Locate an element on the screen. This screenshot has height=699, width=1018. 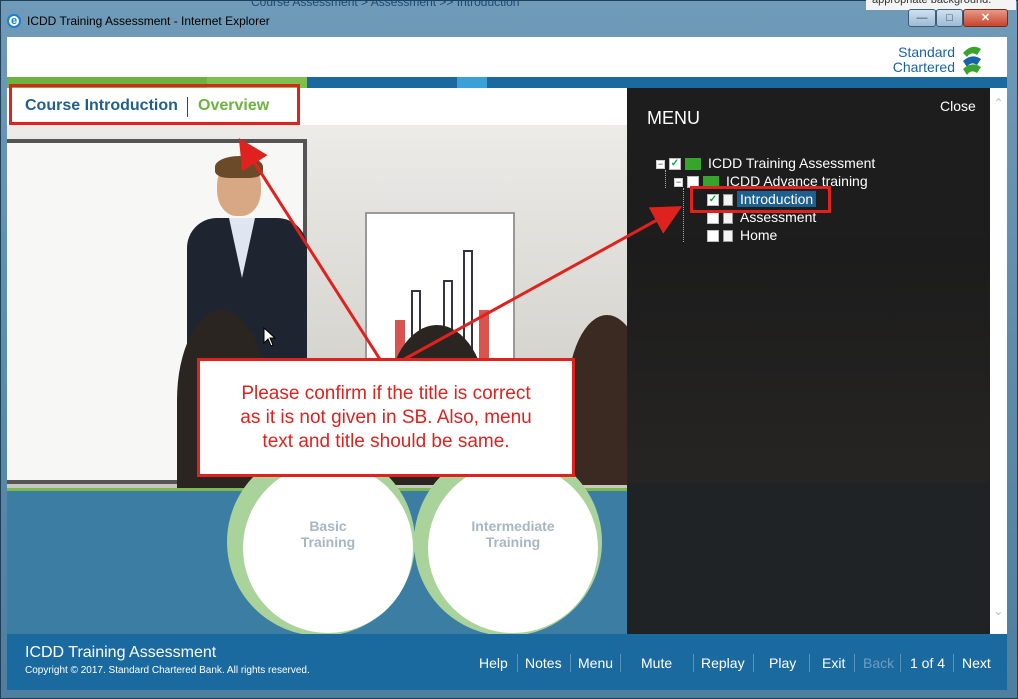
menu-title: MENU is located at coordinates (673, 118).